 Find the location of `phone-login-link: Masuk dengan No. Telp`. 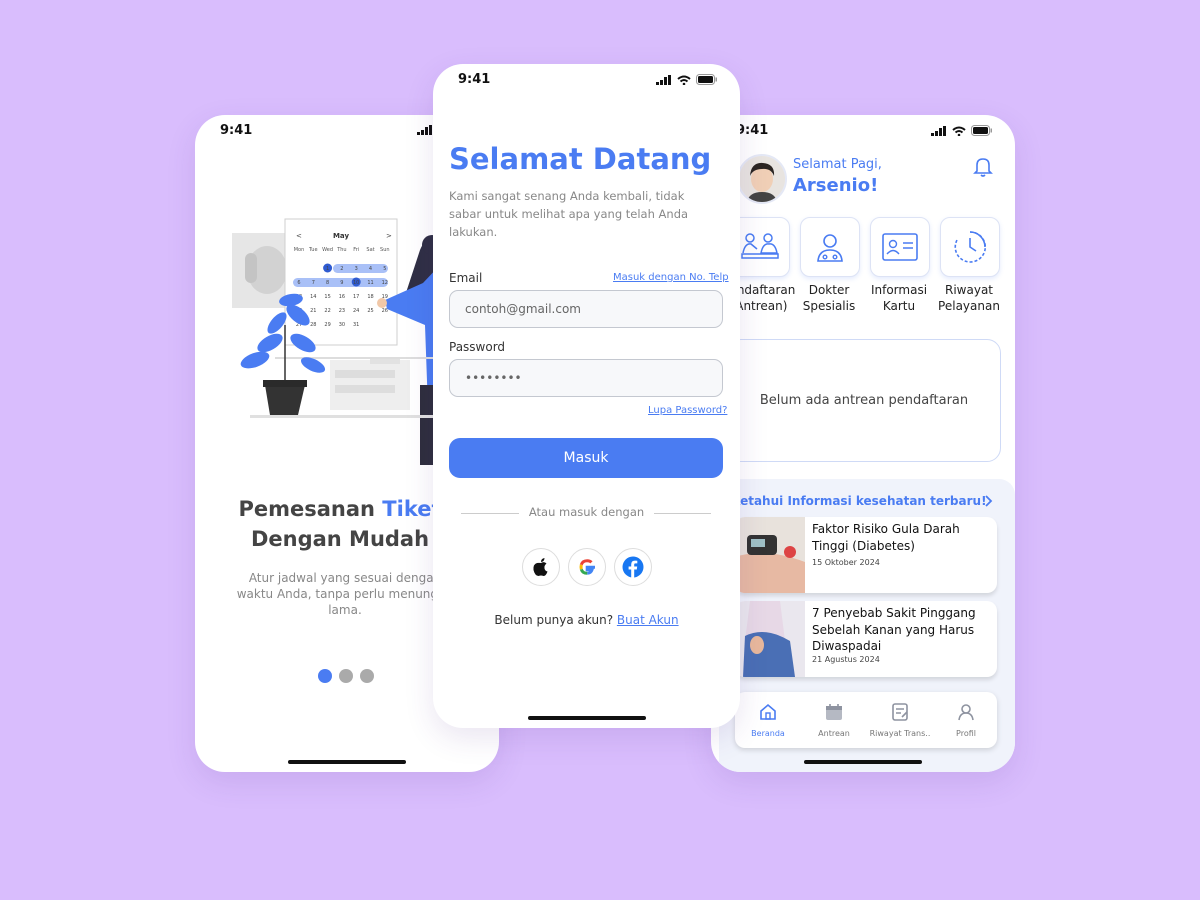

phone-login-link: Masuk dengan No. Telp is located at coordinates (671, 277).